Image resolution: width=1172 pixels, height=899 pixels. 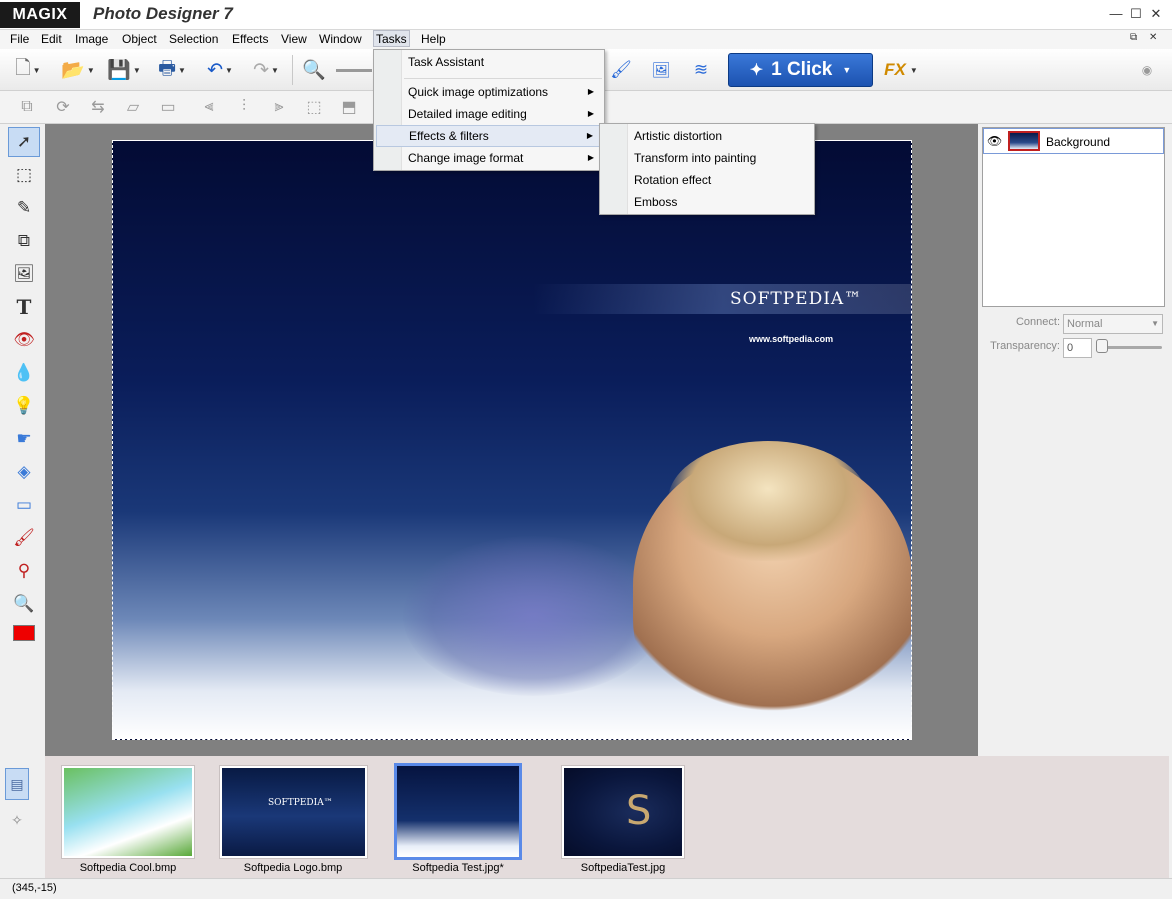 I want to click on drop-tool-icon: 💧, so click(x=24, y=373).